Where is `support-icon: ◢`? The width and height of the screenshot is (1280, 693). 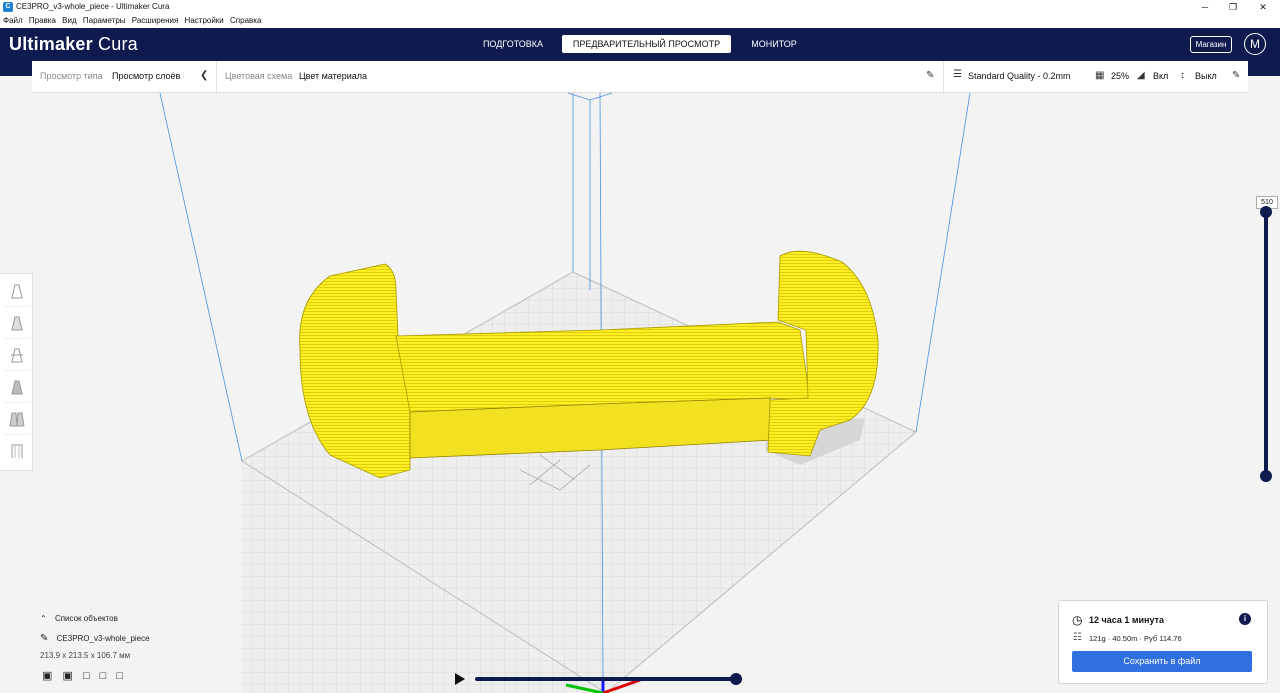 support-icon: ◢ is located at coordinates (1141, 75).